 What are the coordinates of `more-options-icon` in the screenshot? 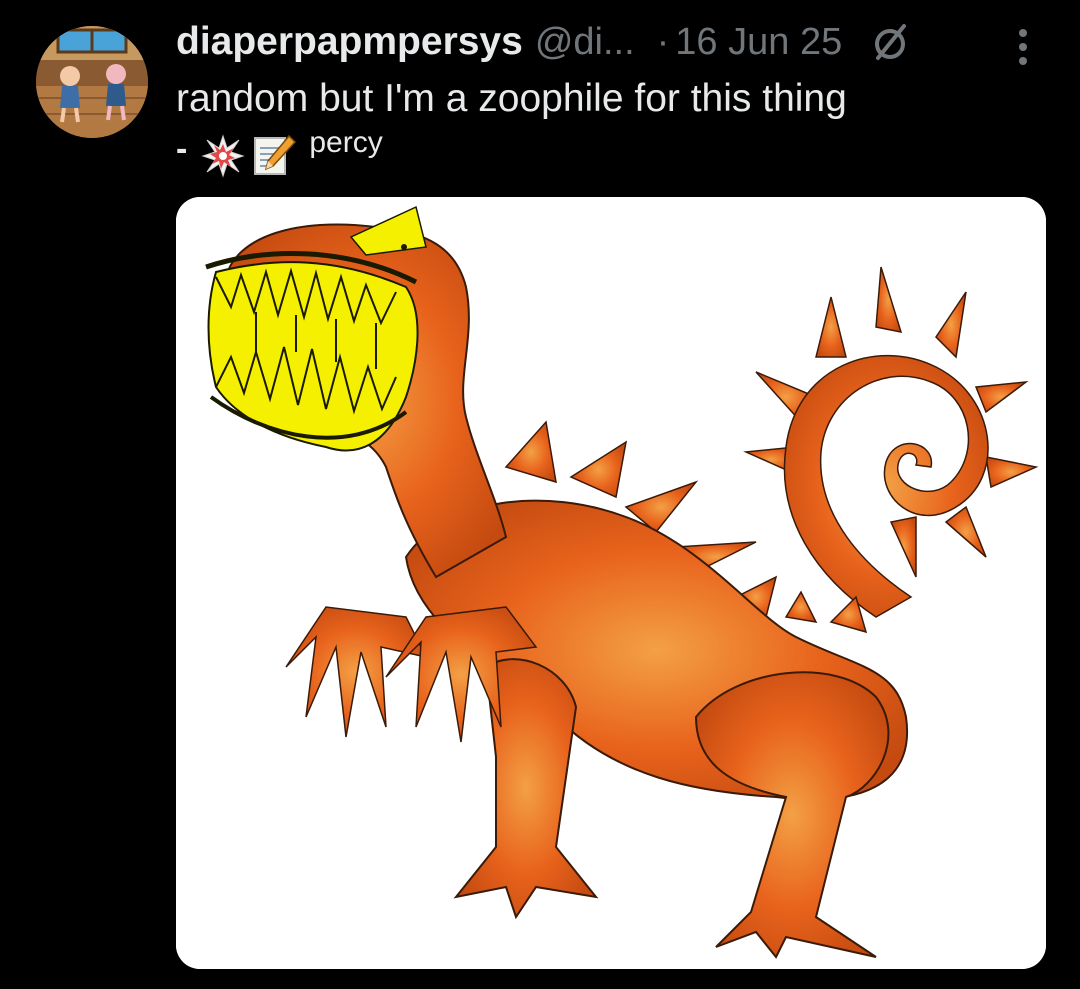 It's located at (1023, 47).